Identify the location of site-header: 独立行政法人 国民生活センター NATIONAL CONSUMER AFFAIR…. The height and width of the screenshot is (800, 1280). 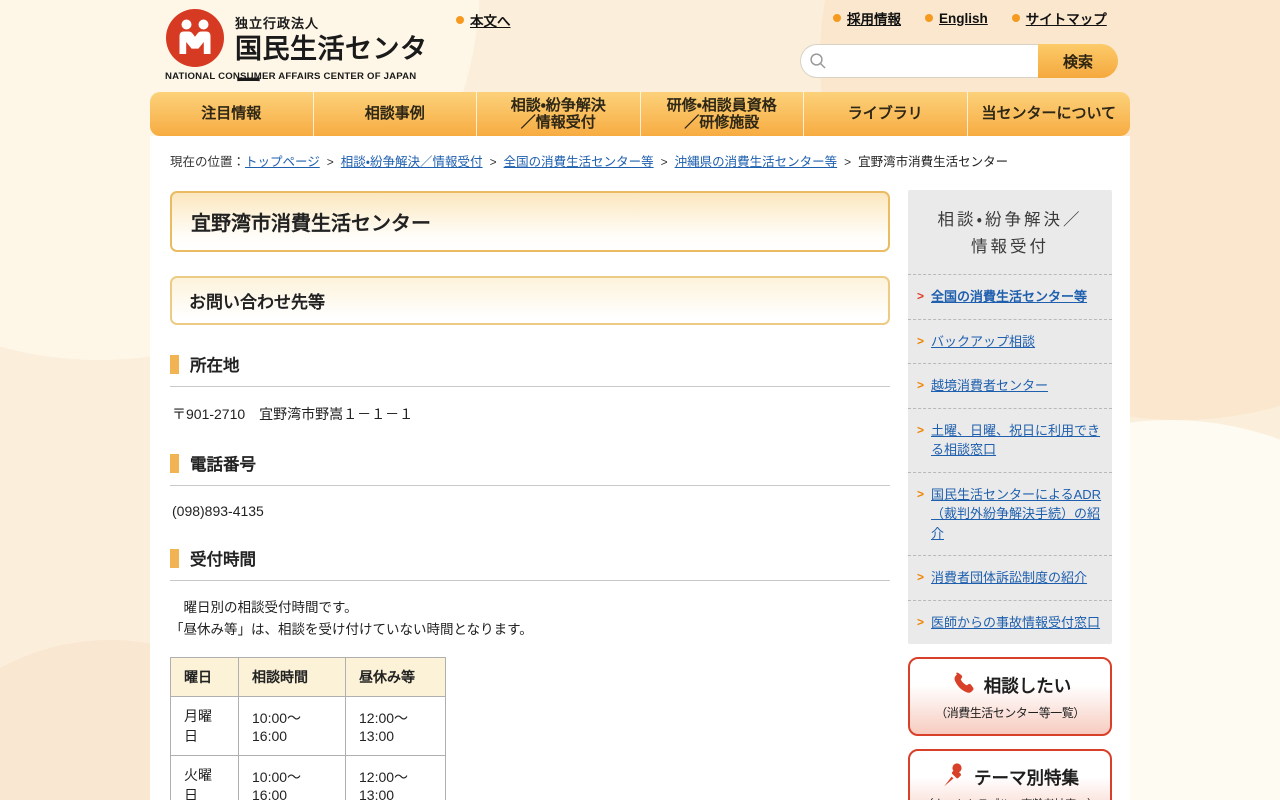
(640, 48).